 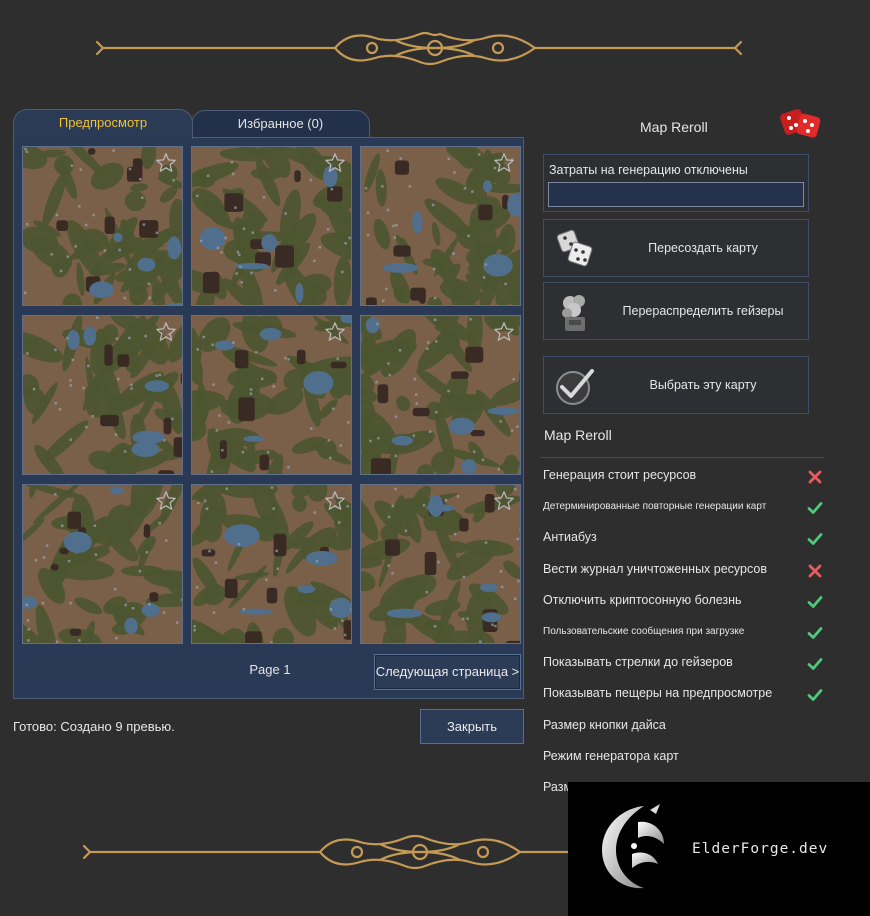 I want to click on top-ornament, so click(x=435, y=48).